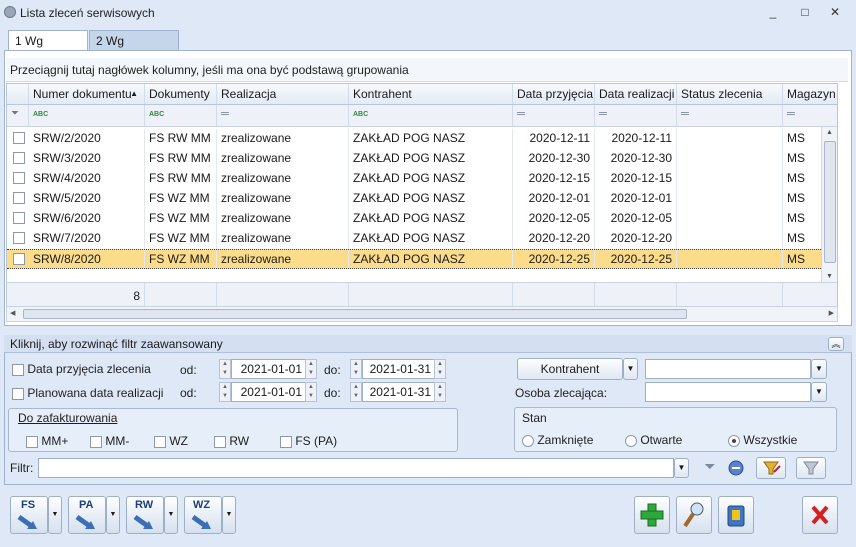  What do you see at coordinates (829, 276) in the screenshot?
I see `scroll-down-icon: ▼` at bounding box center [829, 276].